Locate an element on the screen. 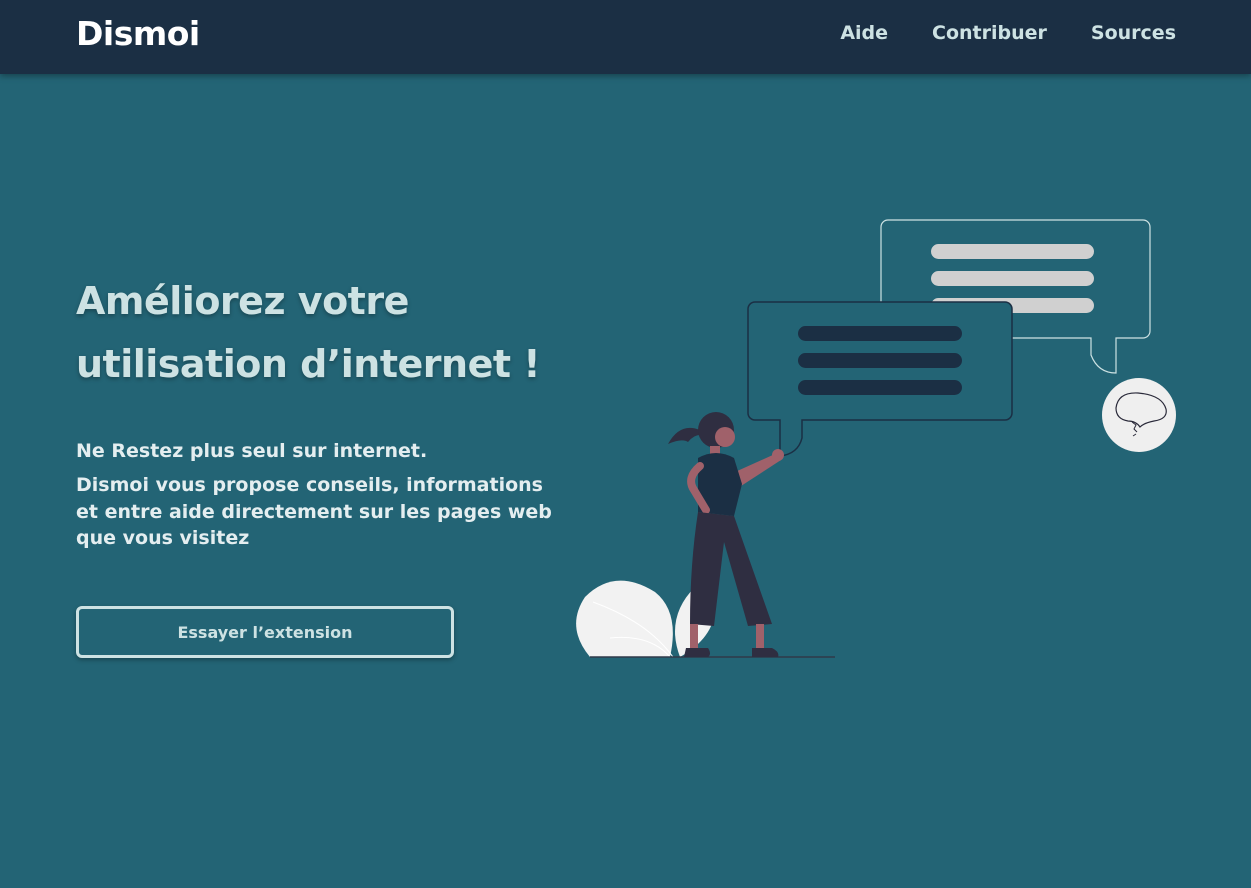  hero-title: Améliorez votre utilisation d’internet ! is located at coordinates (336, 333).